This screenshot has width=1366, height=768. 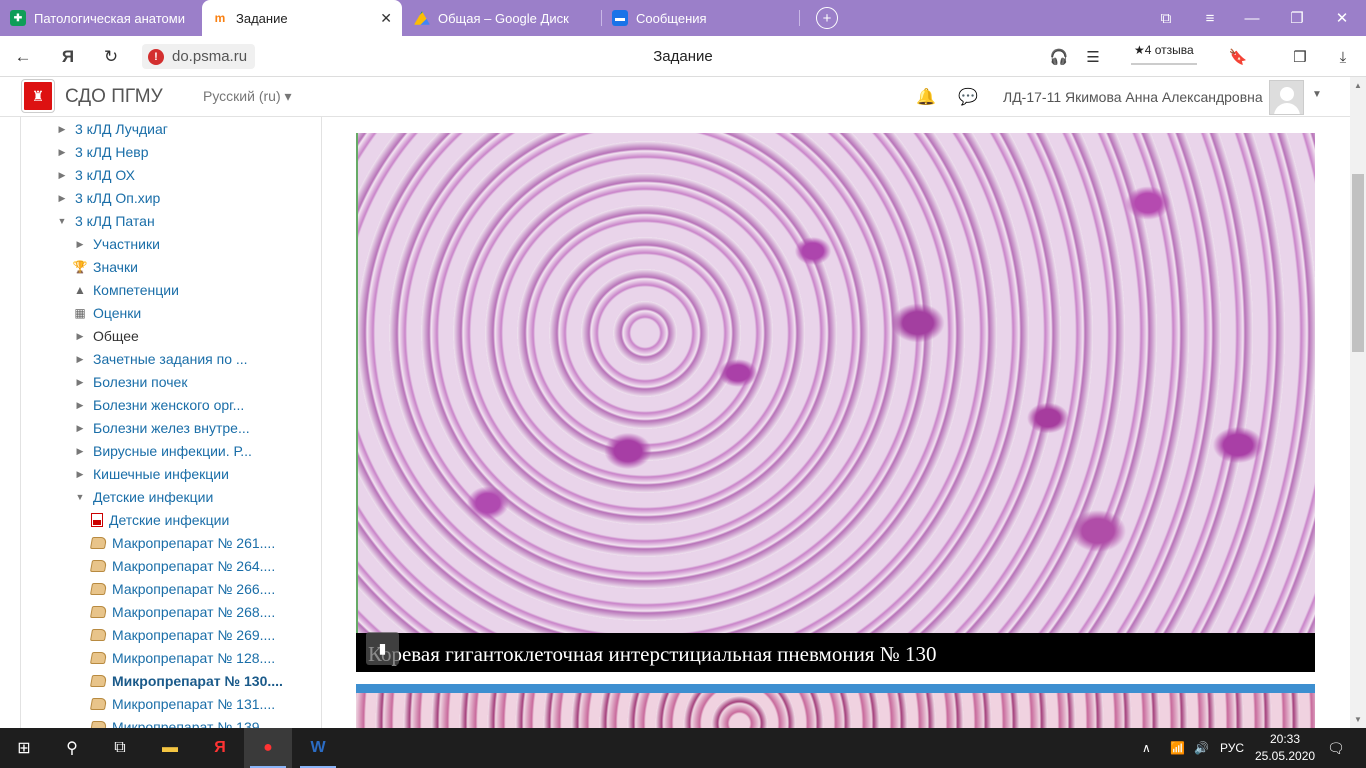 What do you see at coordinates (72, 748) in the screenshot?
I see `search-icon: ⚲` at bounding box center [72, 748].